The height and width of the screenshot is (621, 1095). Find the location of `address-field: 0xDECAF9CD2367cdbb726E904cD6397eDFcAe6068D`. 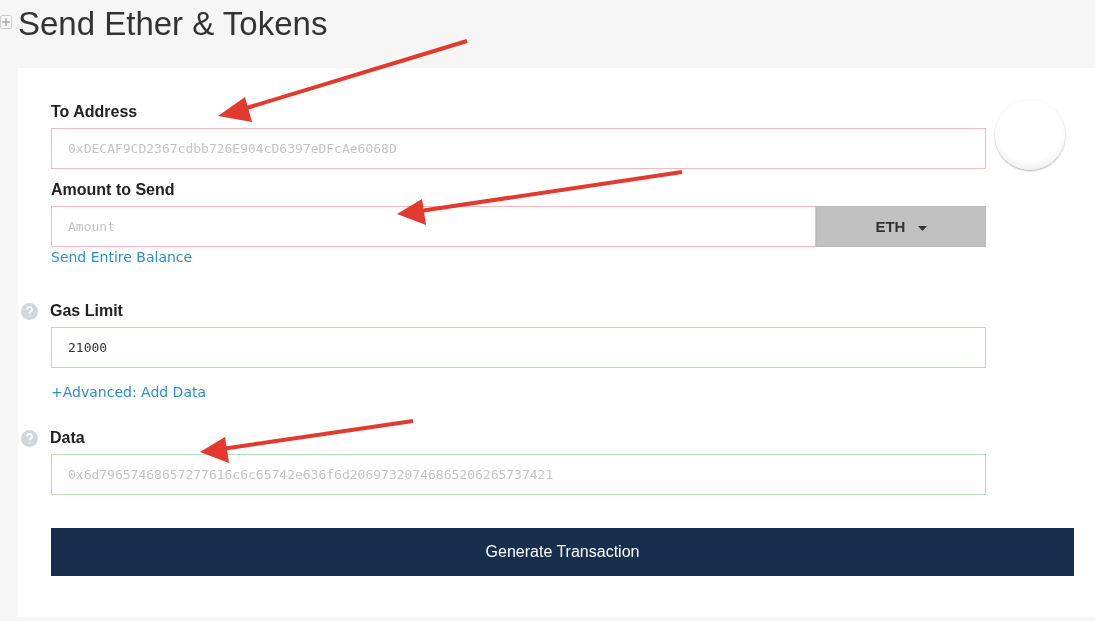

address-field: 0xDECAF9CD2367cdbb726E904cD6397eDFcAe6068D is located at coordinates (518, 148).